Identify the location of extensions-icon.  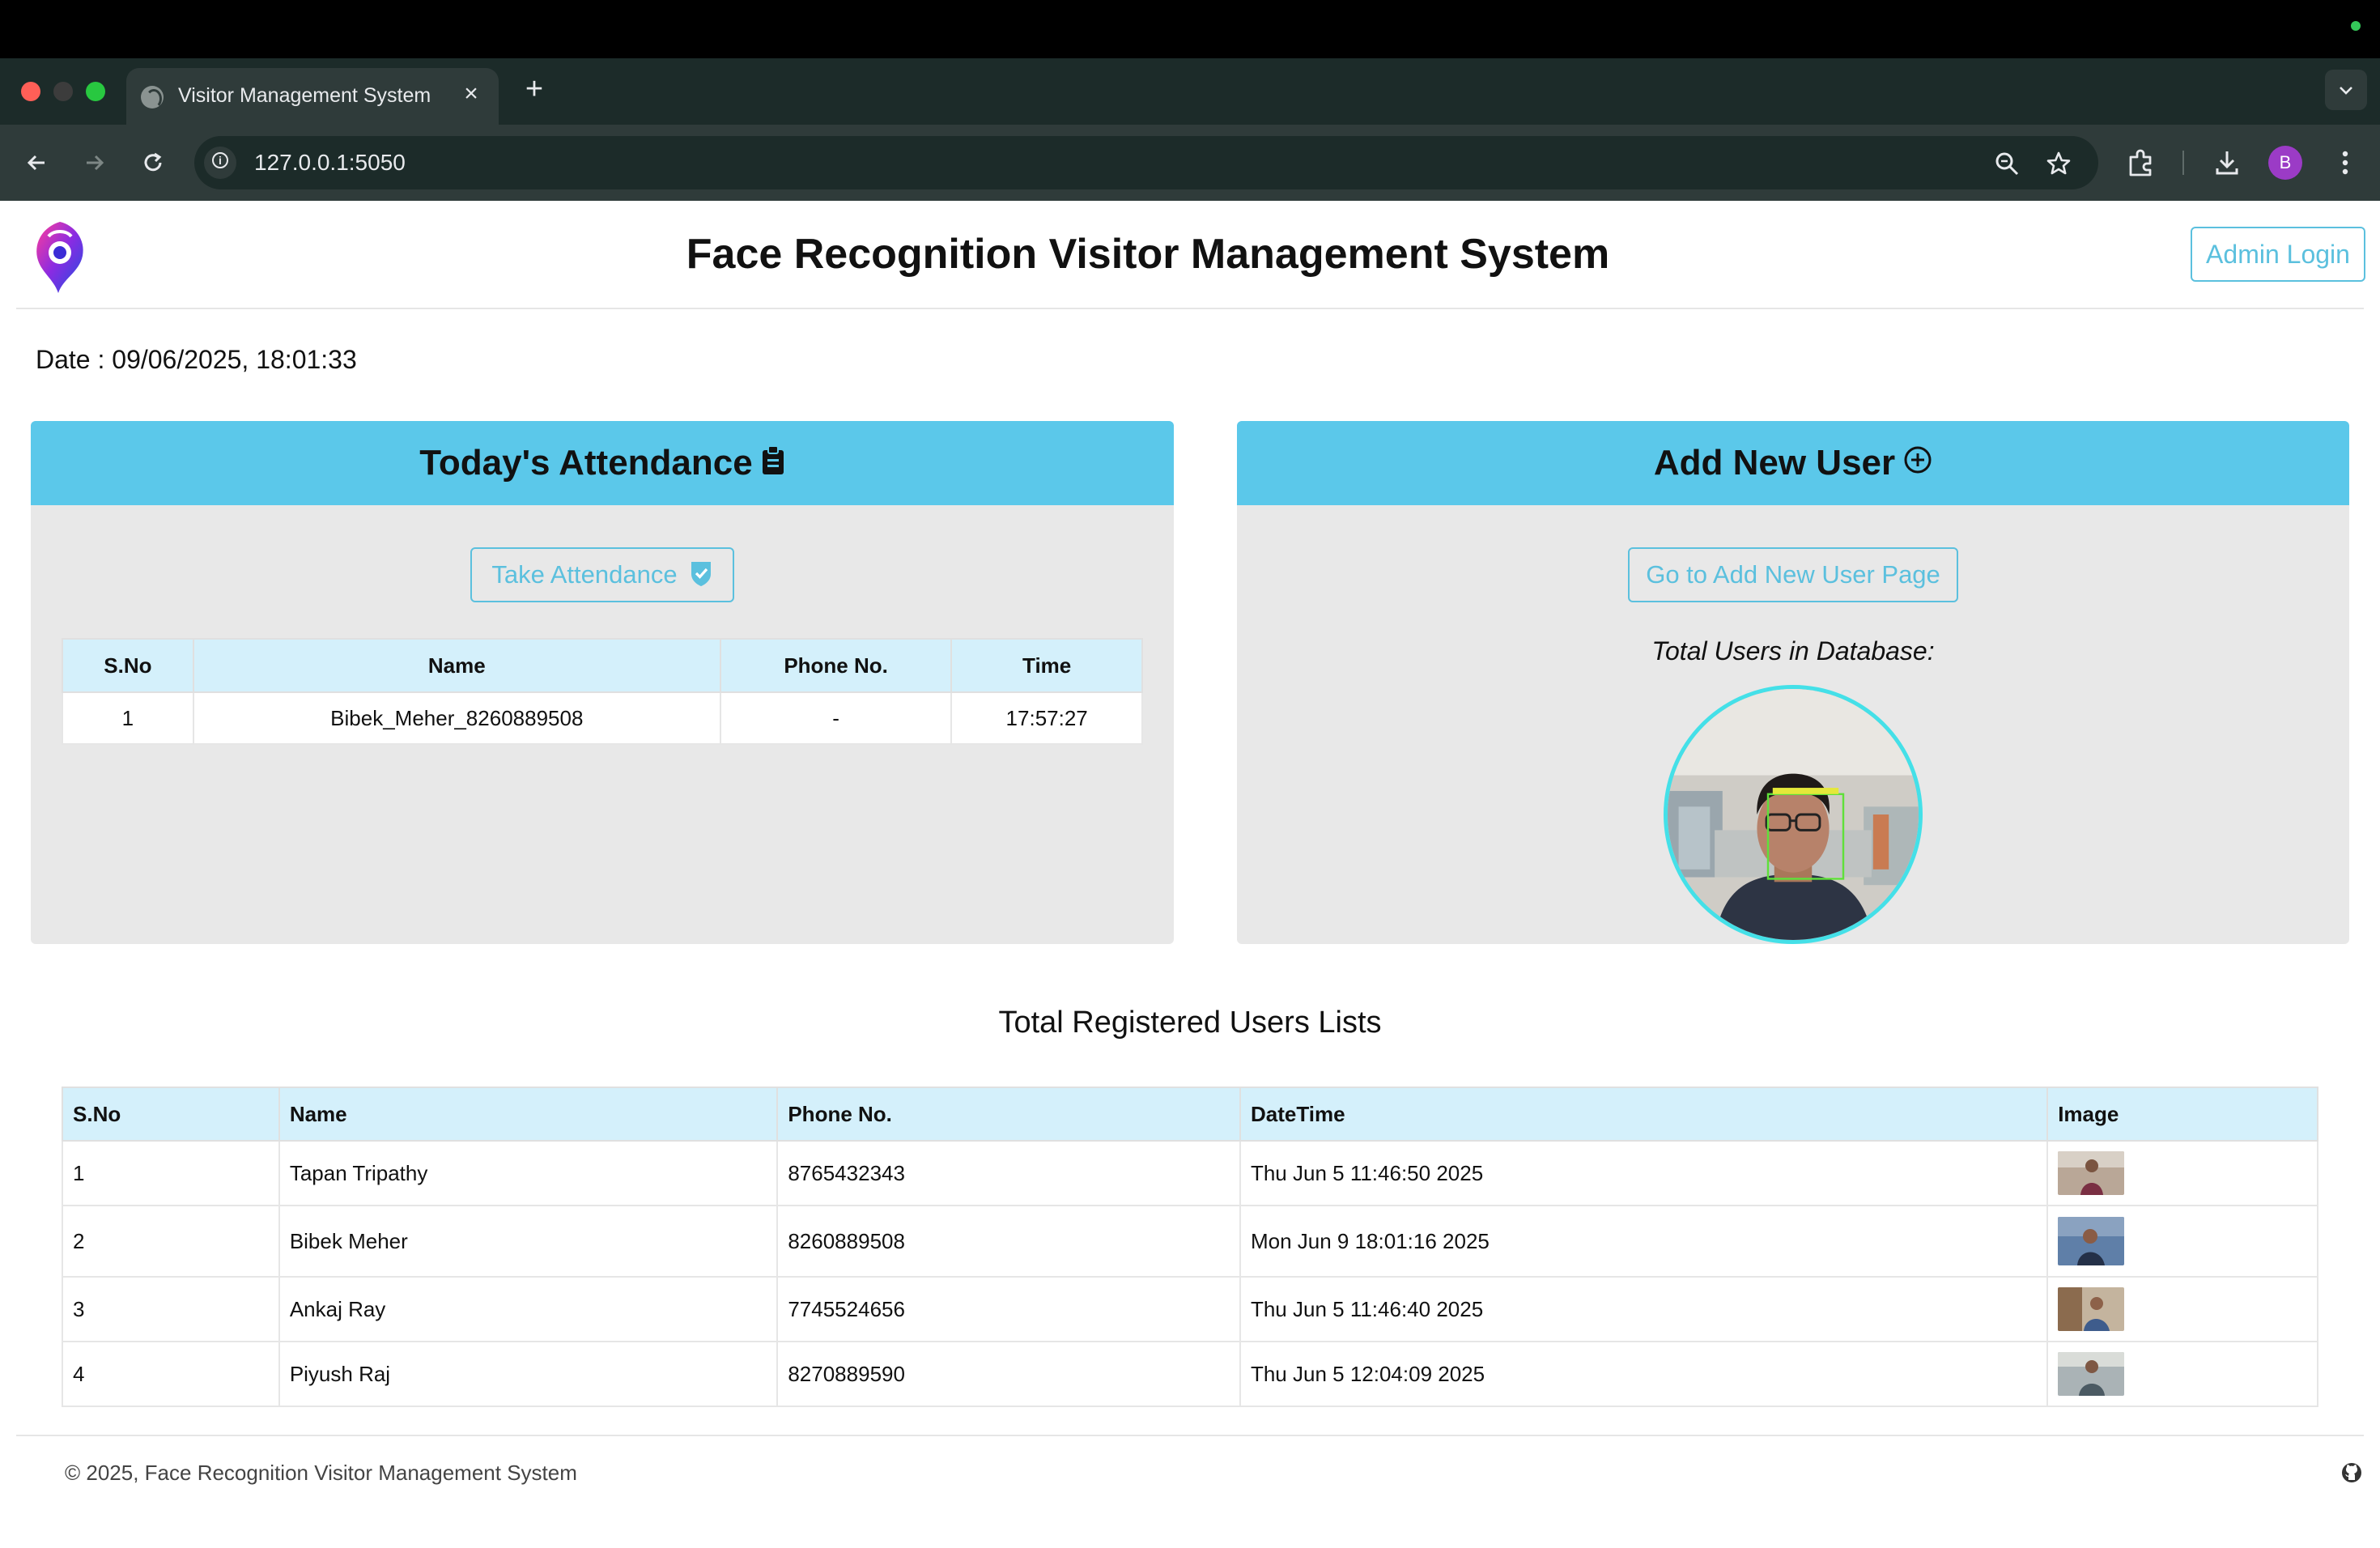
(2141, 163).